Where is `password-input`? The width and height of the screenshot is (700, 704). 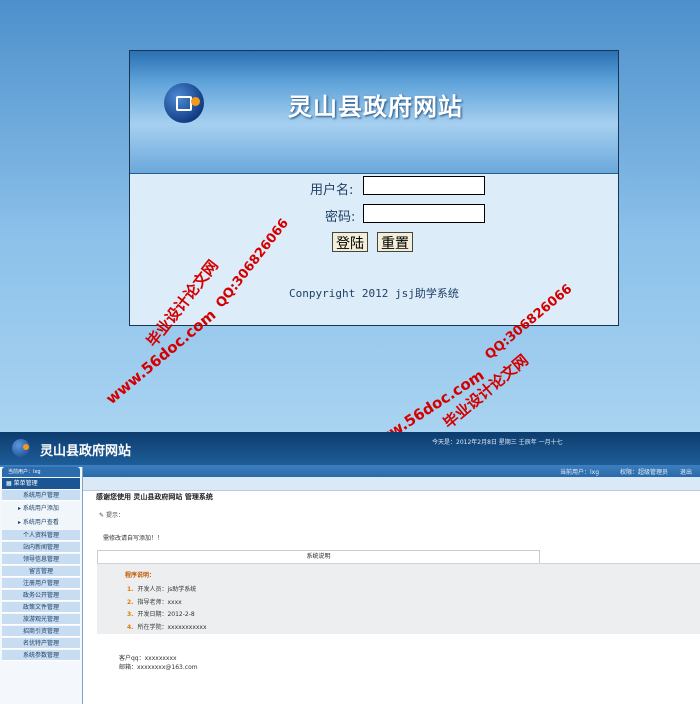
password-input is located at coordinates (424, 213).